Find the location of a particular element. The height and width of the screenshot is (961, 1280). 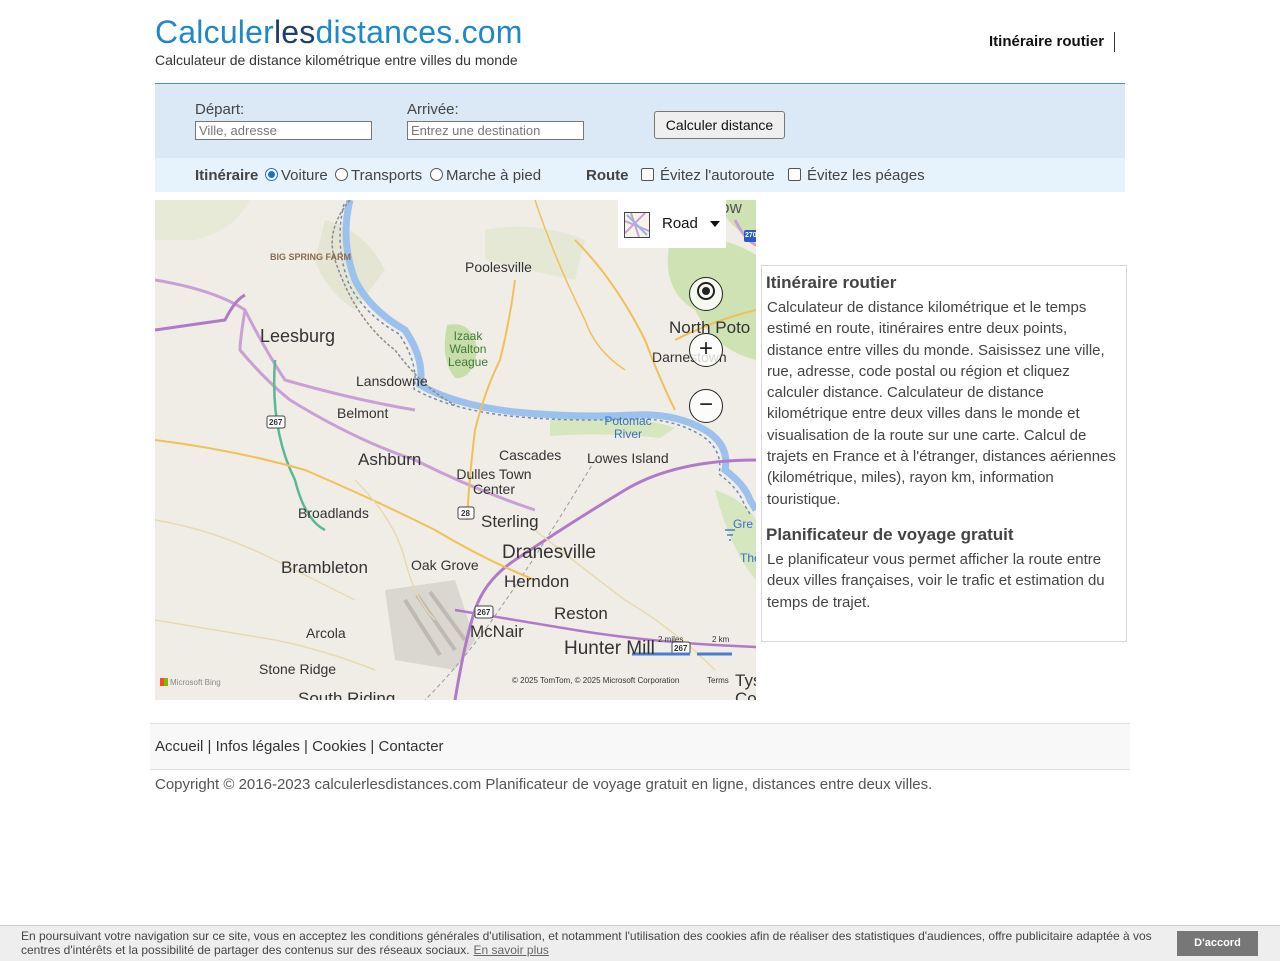

mode-voiture: Voiture is located at coordinates (296, 175).